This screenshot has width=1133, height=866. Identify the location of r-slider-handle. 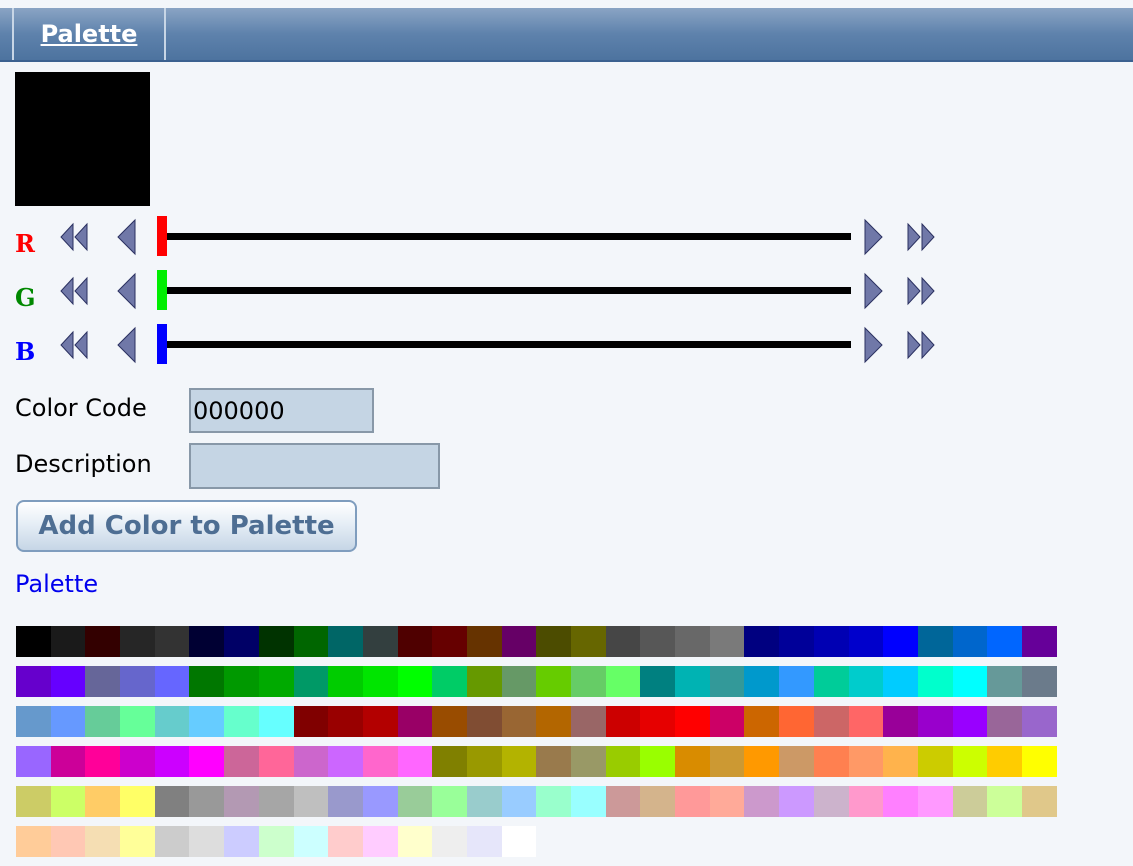
(162, 236).